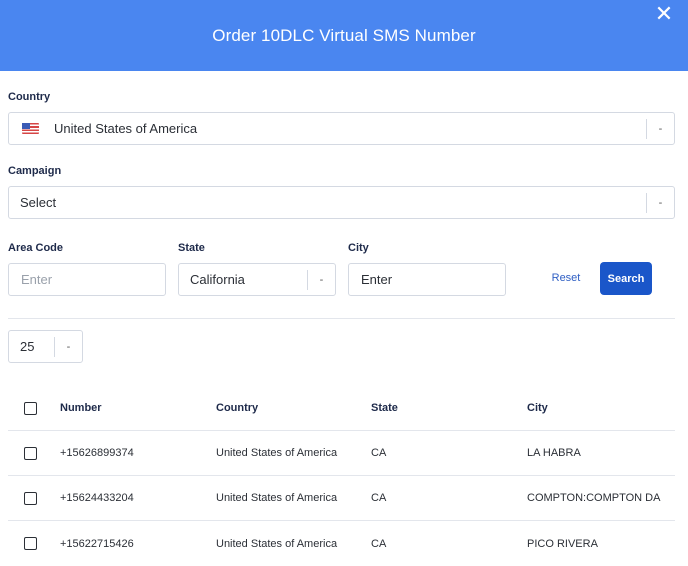 Image resolution: width=688 pixels, height=566 pixels. What do you see at coordinates (97, 453) in the screenshot?
I see `row-number: +15626899374` at bounding box center [97, 453].